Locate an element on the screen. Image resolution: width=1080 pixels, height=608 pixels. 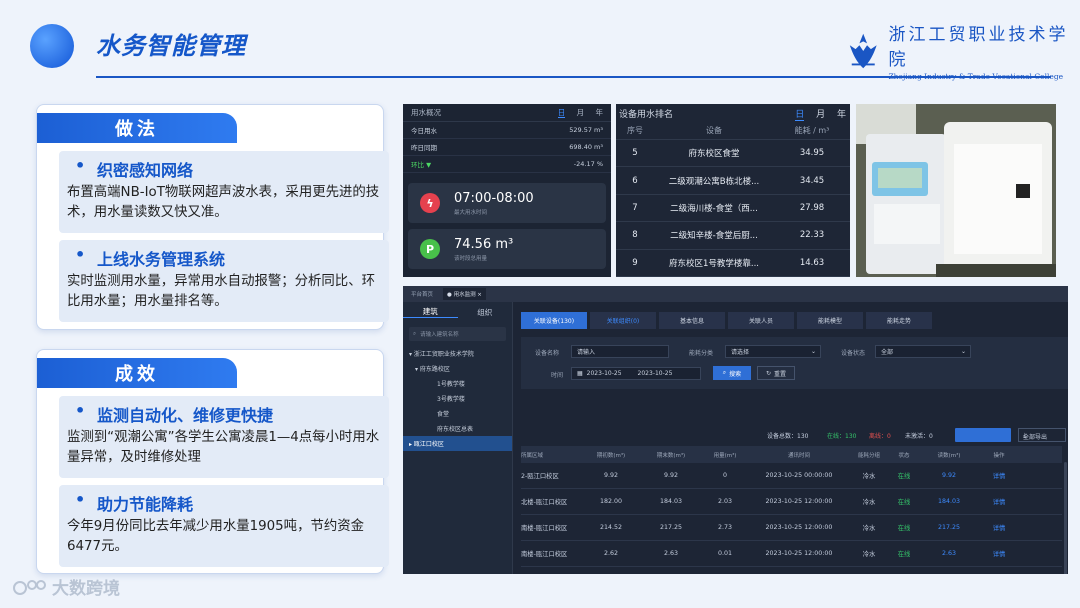
ranking-row: 9 府东校区1号教学楼靠... 14.63 is located at coordinates (733, 263).